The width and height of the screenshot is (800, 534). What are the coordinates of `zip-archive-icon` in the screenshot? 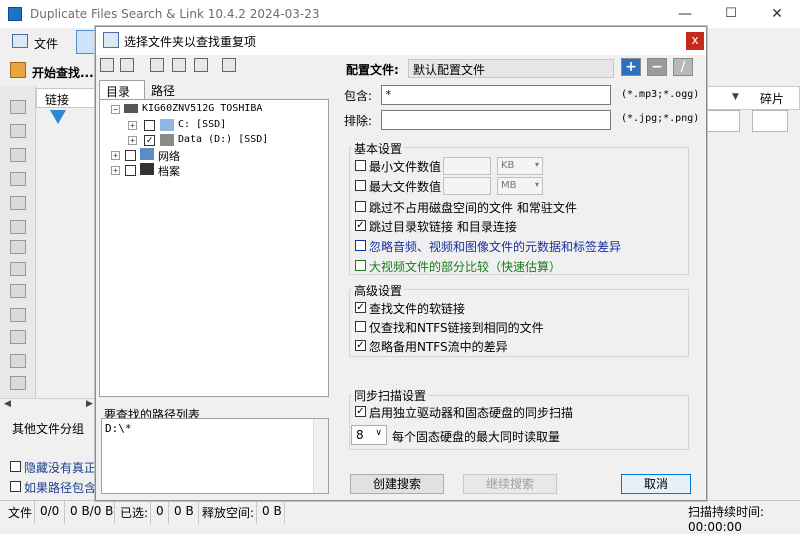 It's located at (147, 169).